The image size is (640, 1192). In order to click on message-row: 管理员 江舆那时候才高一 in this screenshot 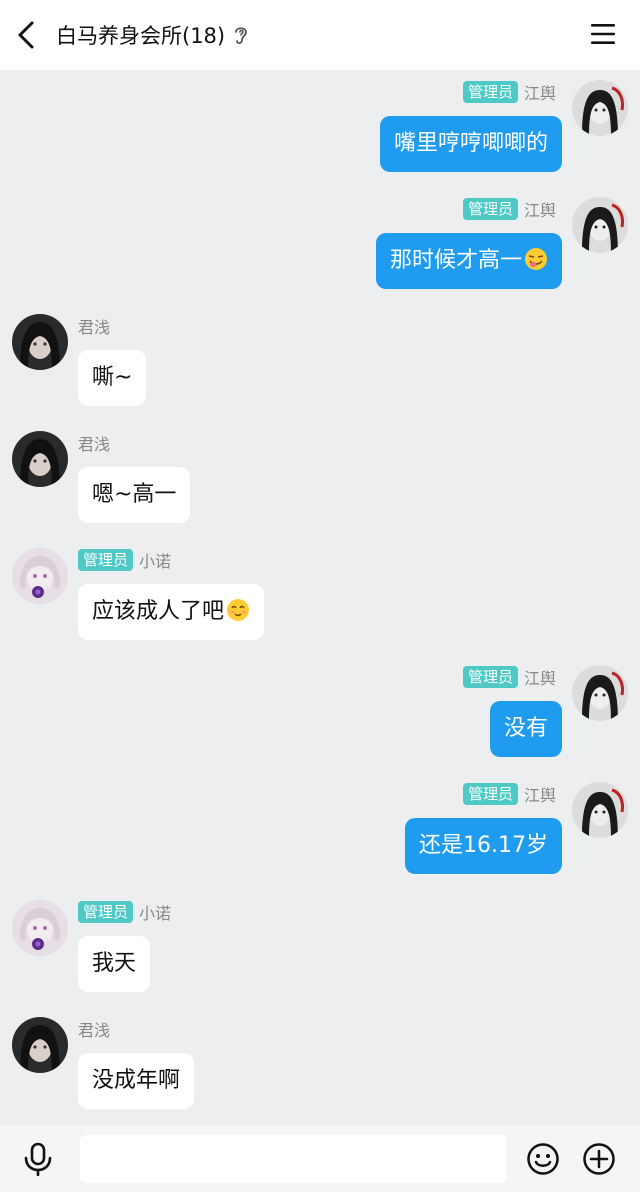, I will do `click(320, 242)`.